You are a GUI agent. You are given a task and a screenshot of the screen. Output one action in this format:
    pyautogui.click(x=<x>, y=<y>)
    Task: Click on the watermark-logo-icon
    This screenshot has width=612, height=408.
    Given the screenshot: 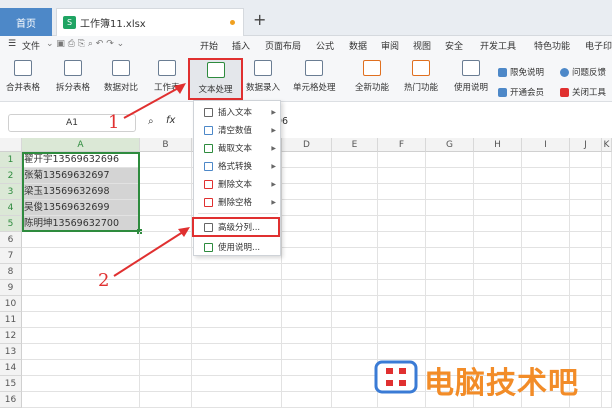 What is the action you would take?
    pyautogui.click(x=396, y=377)
    